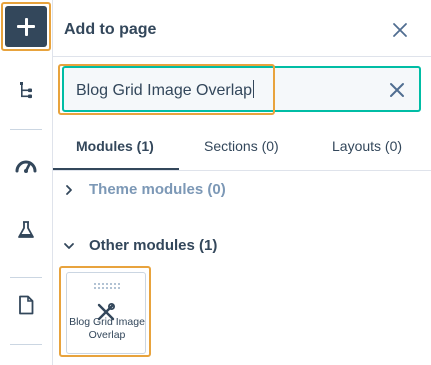 The image size is (431, 365). Describe the element at coordinates (157, 189) in the screenshot. I see `theme-modules-label: Theme modules (0)` at that location.